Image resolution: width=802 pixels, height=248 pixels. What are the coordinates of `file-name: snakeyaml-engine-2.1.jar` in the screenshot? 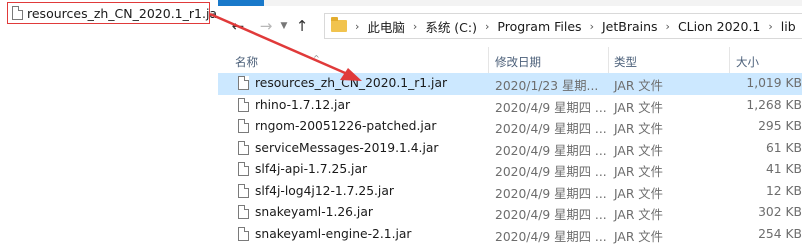 It's located at (333, 233).